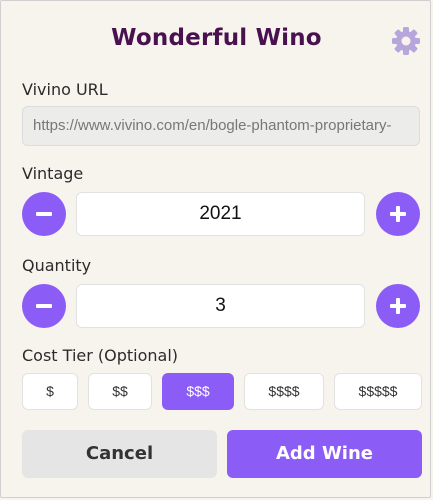 The width and height of the screenshot is (433, 500). Describe the element at coordinates (50, 391) in the screenshot. I see `cost-tier-option: $` at that location.